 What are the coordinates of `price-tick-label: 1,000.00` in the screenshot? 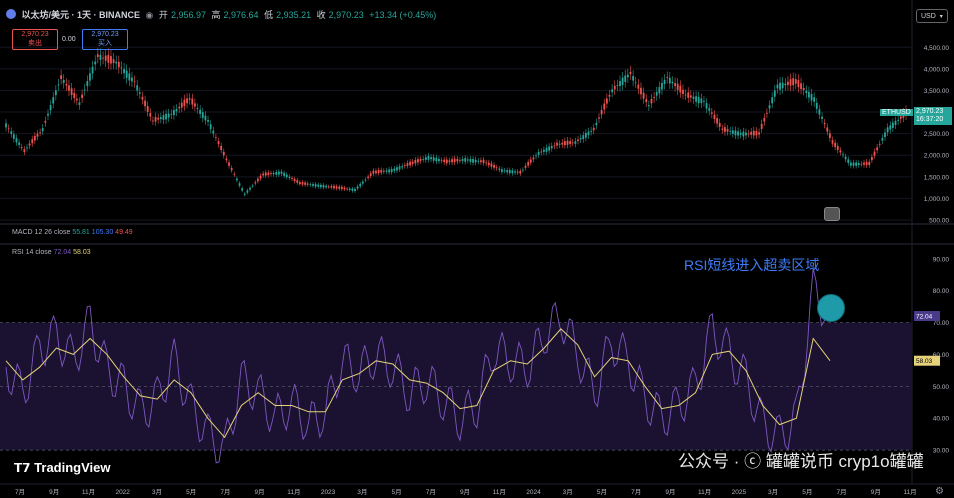 It's located at (937, 199).